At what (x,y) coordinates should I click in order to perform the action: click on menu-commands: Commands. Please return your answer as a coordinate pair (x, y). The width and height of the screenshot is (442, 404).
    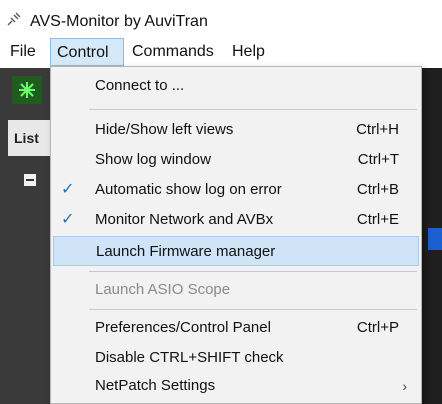
    Looking at the image, I should click on (173, 52).